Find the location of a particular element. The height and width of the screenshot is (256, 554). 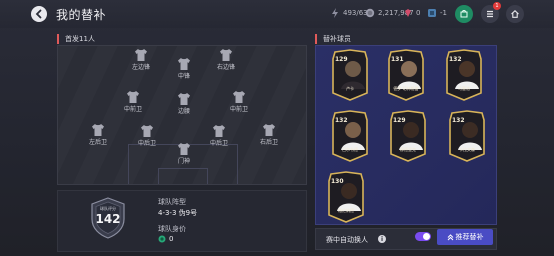

home-icon is located at coordinates (515, 14).